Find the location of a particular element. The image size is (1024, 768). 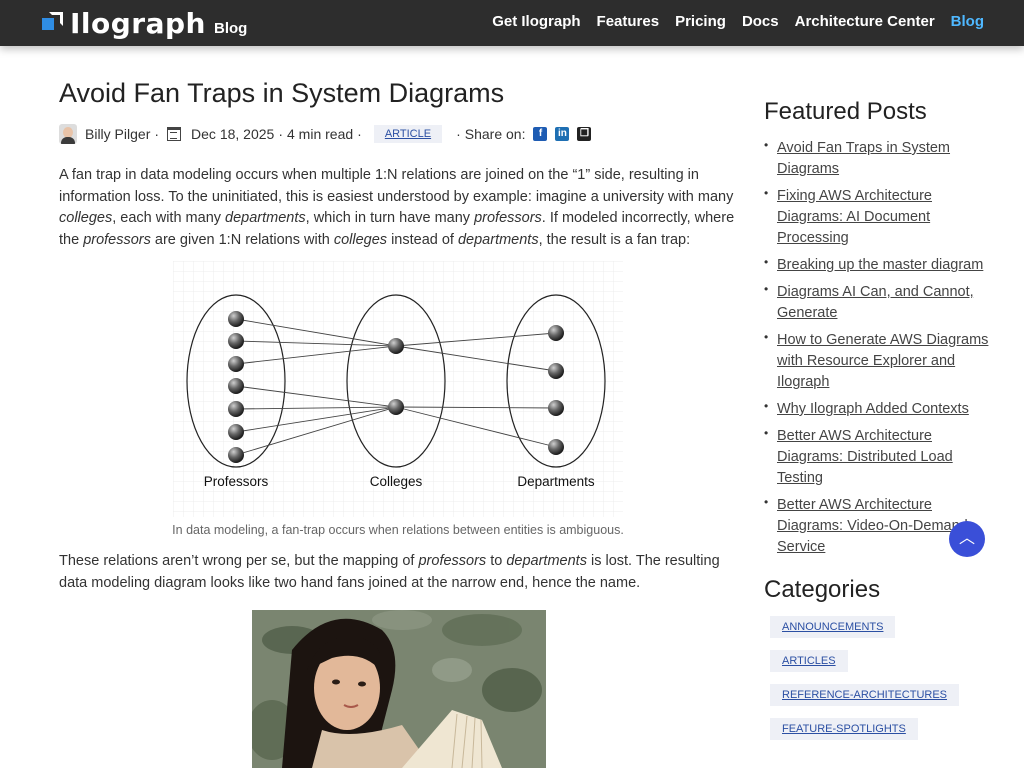

author-avatar is located at coordinates (68, 134).